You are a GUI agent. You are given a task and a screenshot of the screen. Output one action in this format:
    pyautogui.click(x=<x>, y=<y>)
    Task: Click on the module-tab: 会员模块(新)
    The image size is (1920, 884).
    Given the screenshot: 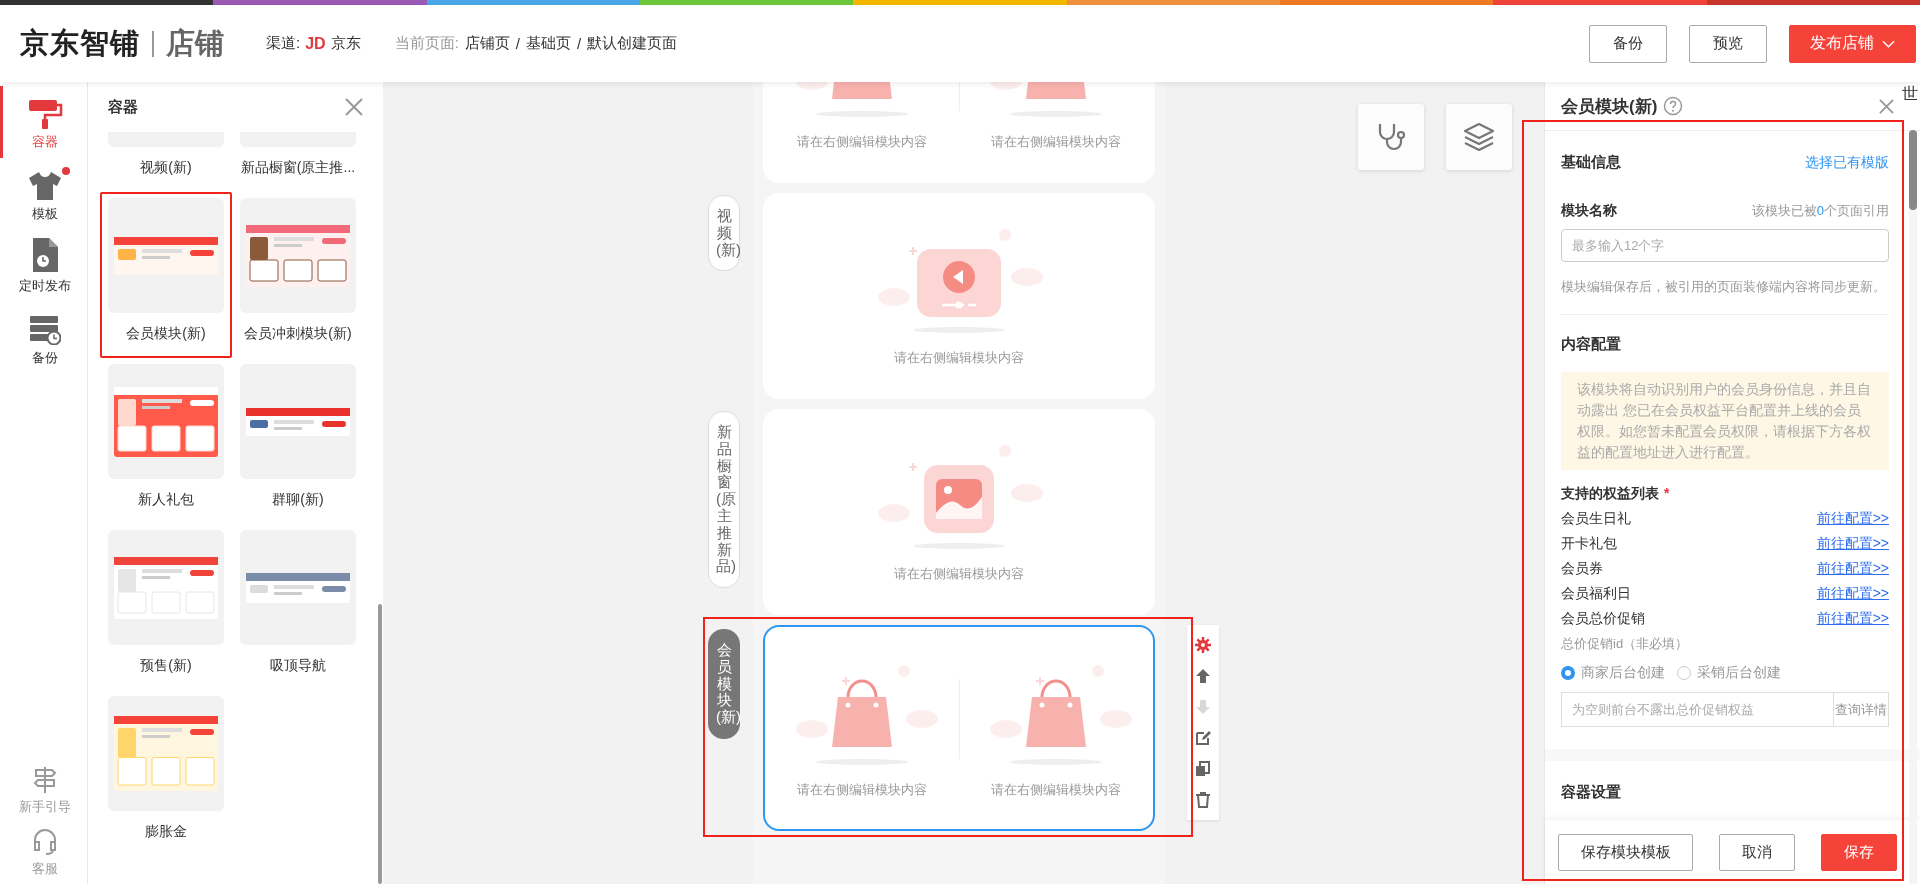 What is the action you would take?
    pyautogui.click(x=724, y=684)
    